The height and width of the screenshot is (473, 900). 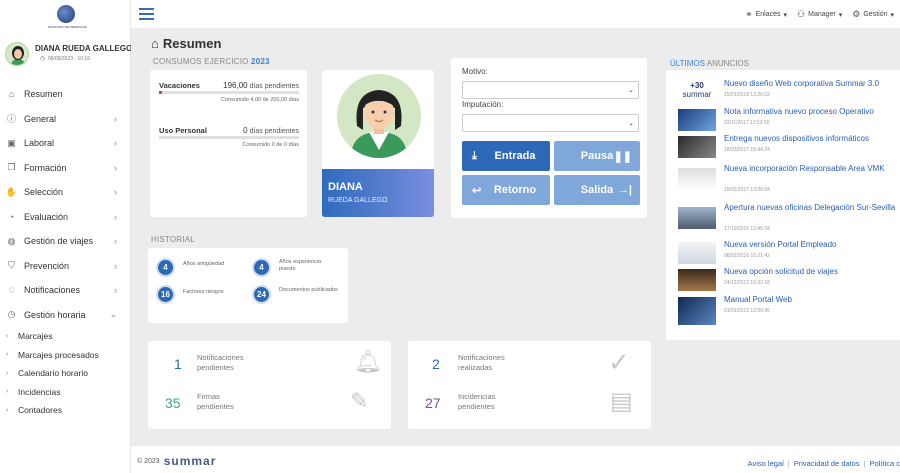 What do you see at coordinates (211, 61) in the screenshot?
I see `consumos-label: CONSUMOS EJERCICIO 2023` at bounding box center [211, 61].